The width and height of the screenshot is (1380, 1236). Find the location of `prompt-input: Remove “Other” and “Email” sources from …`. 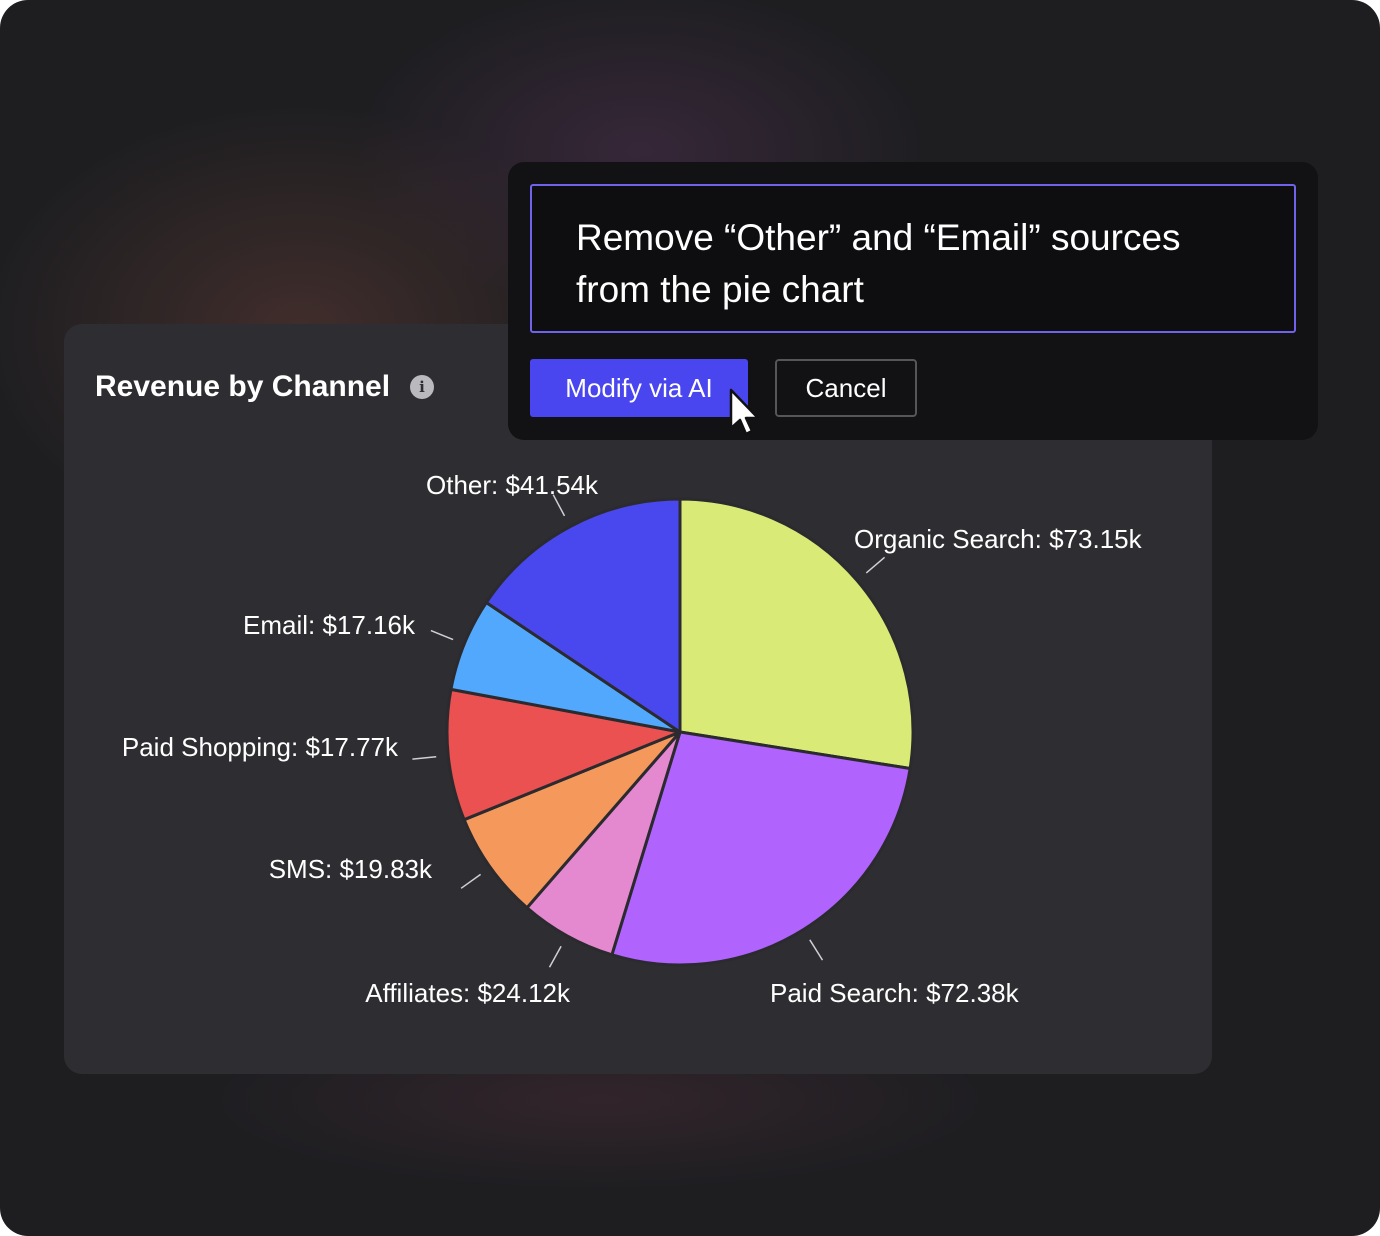

prompt-input: Remove “Other” and “Email” sources from … is located at coordinates (913, 258).